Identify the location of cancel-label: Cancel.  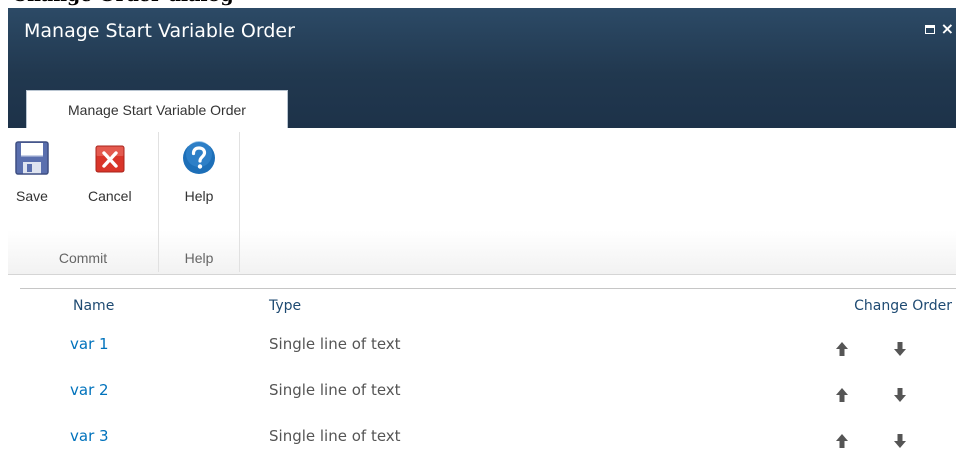
(110, 196).